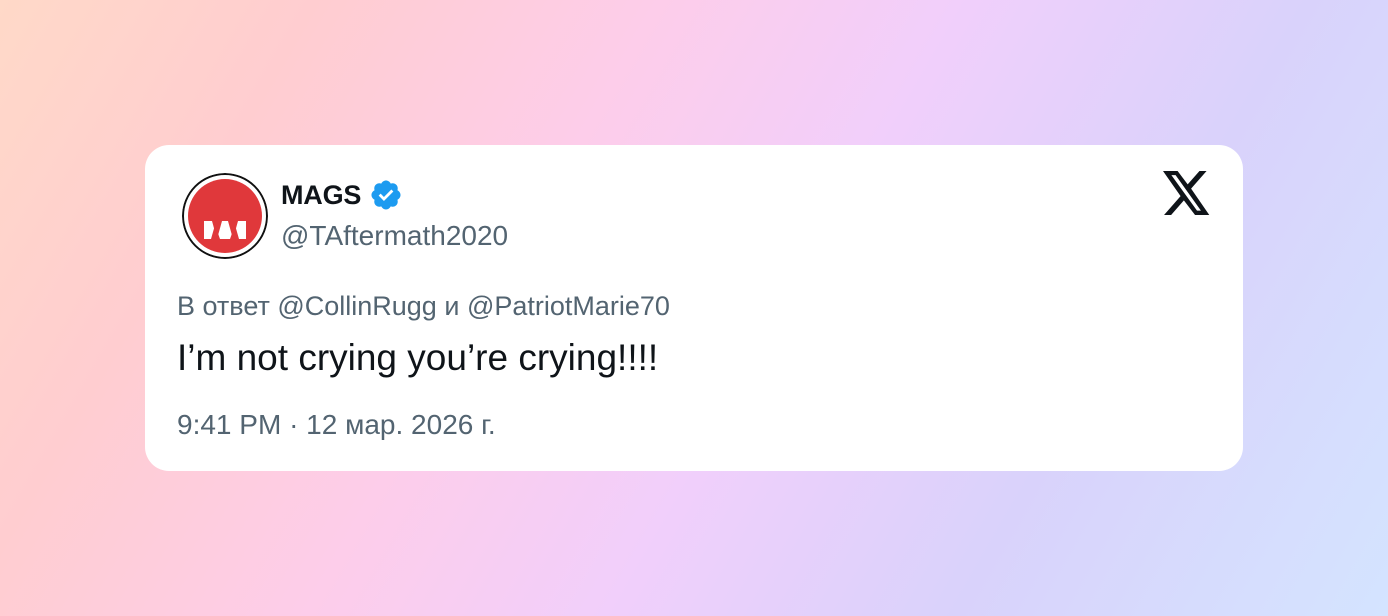 This screenshot has height=616, width=1388. Describe the element at coordinates (394, 236) in the screenshot. I see `author-handle: @TAftermath2020` at that location.